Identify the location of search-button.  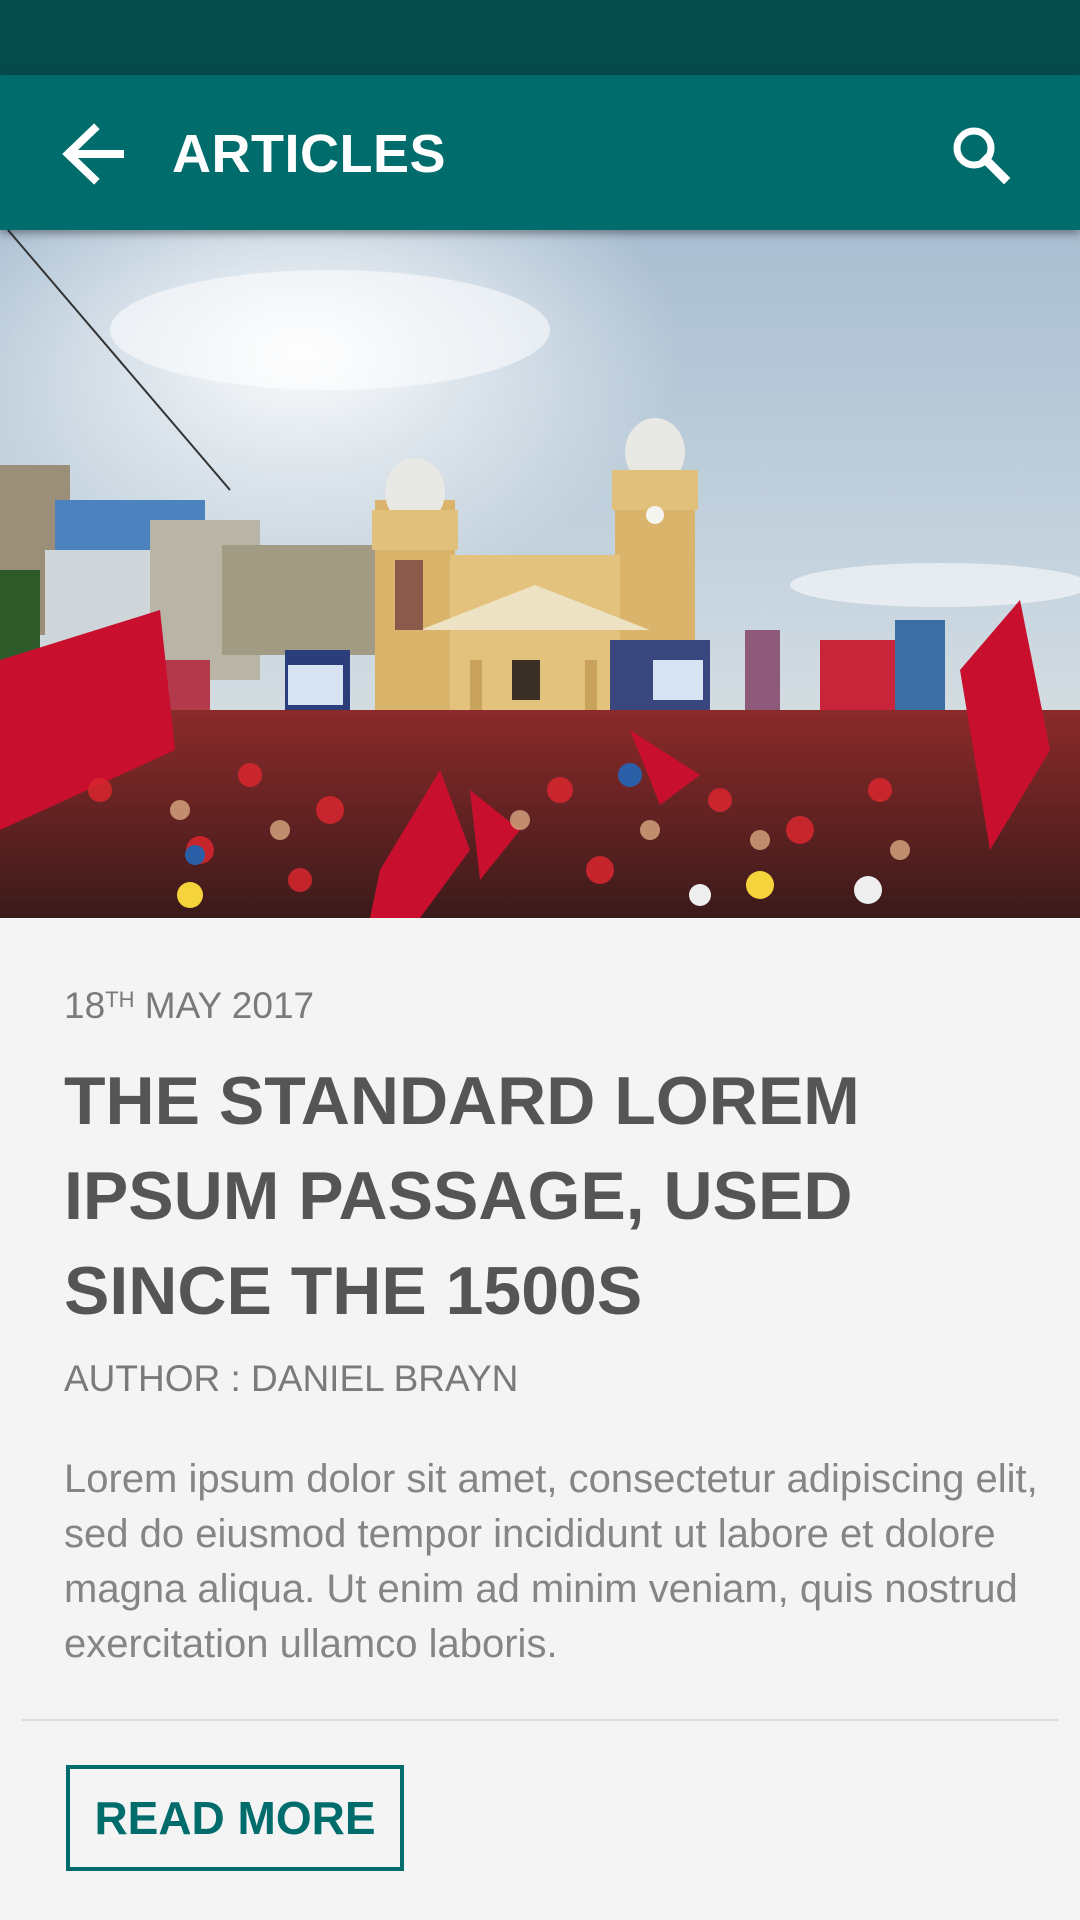
(980, 154).